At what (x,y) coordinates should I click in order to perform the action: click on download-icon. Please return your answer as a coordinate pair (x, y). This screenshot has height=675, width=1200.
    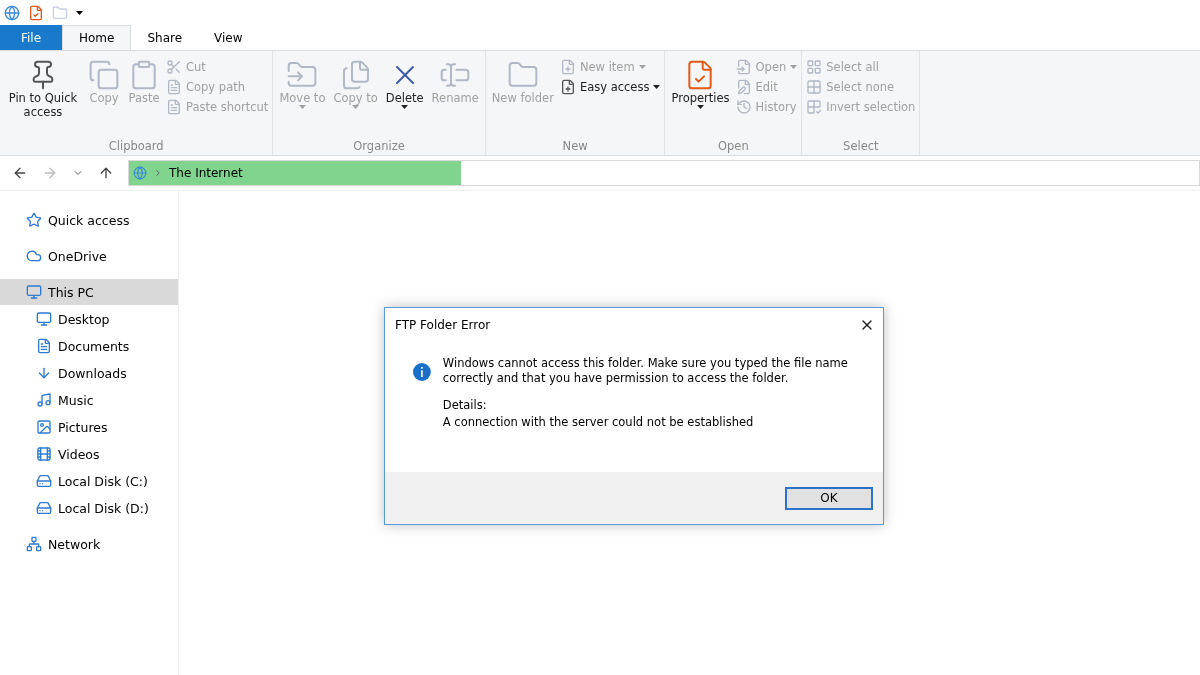
    Looking at the image, I should click on (44, 373).